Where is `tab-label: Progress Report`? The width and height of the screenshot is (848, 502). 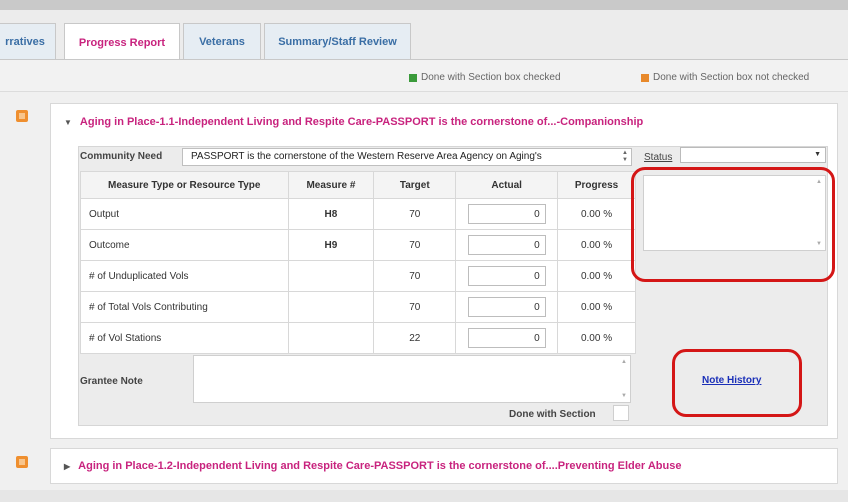 tab-label: Progress Report is located at coordinates (122, 42).